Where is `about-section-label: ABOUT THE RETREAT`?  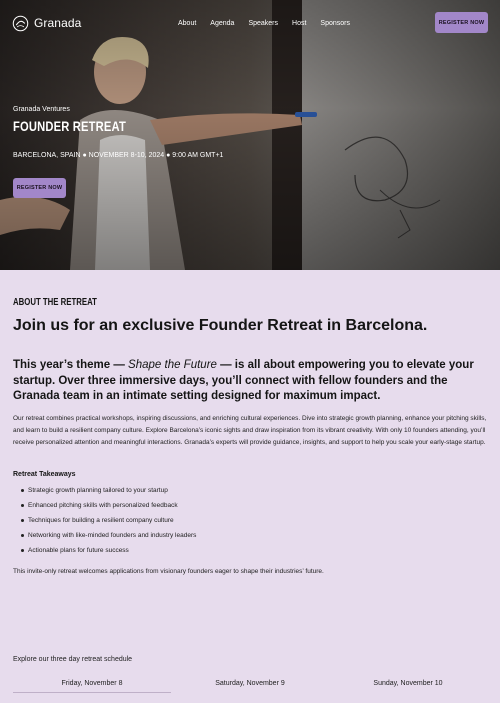
about-section-label: ABOUT THE RETREAT is located at coordinates (55, 302).